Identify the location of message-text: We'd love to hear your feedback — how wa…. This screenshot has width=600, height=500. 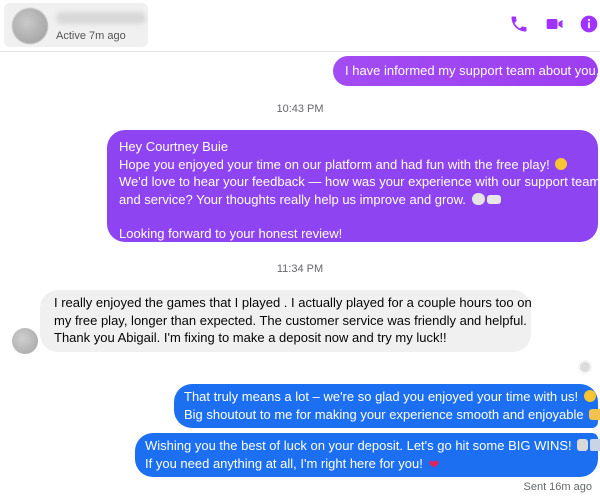
(359, 181).